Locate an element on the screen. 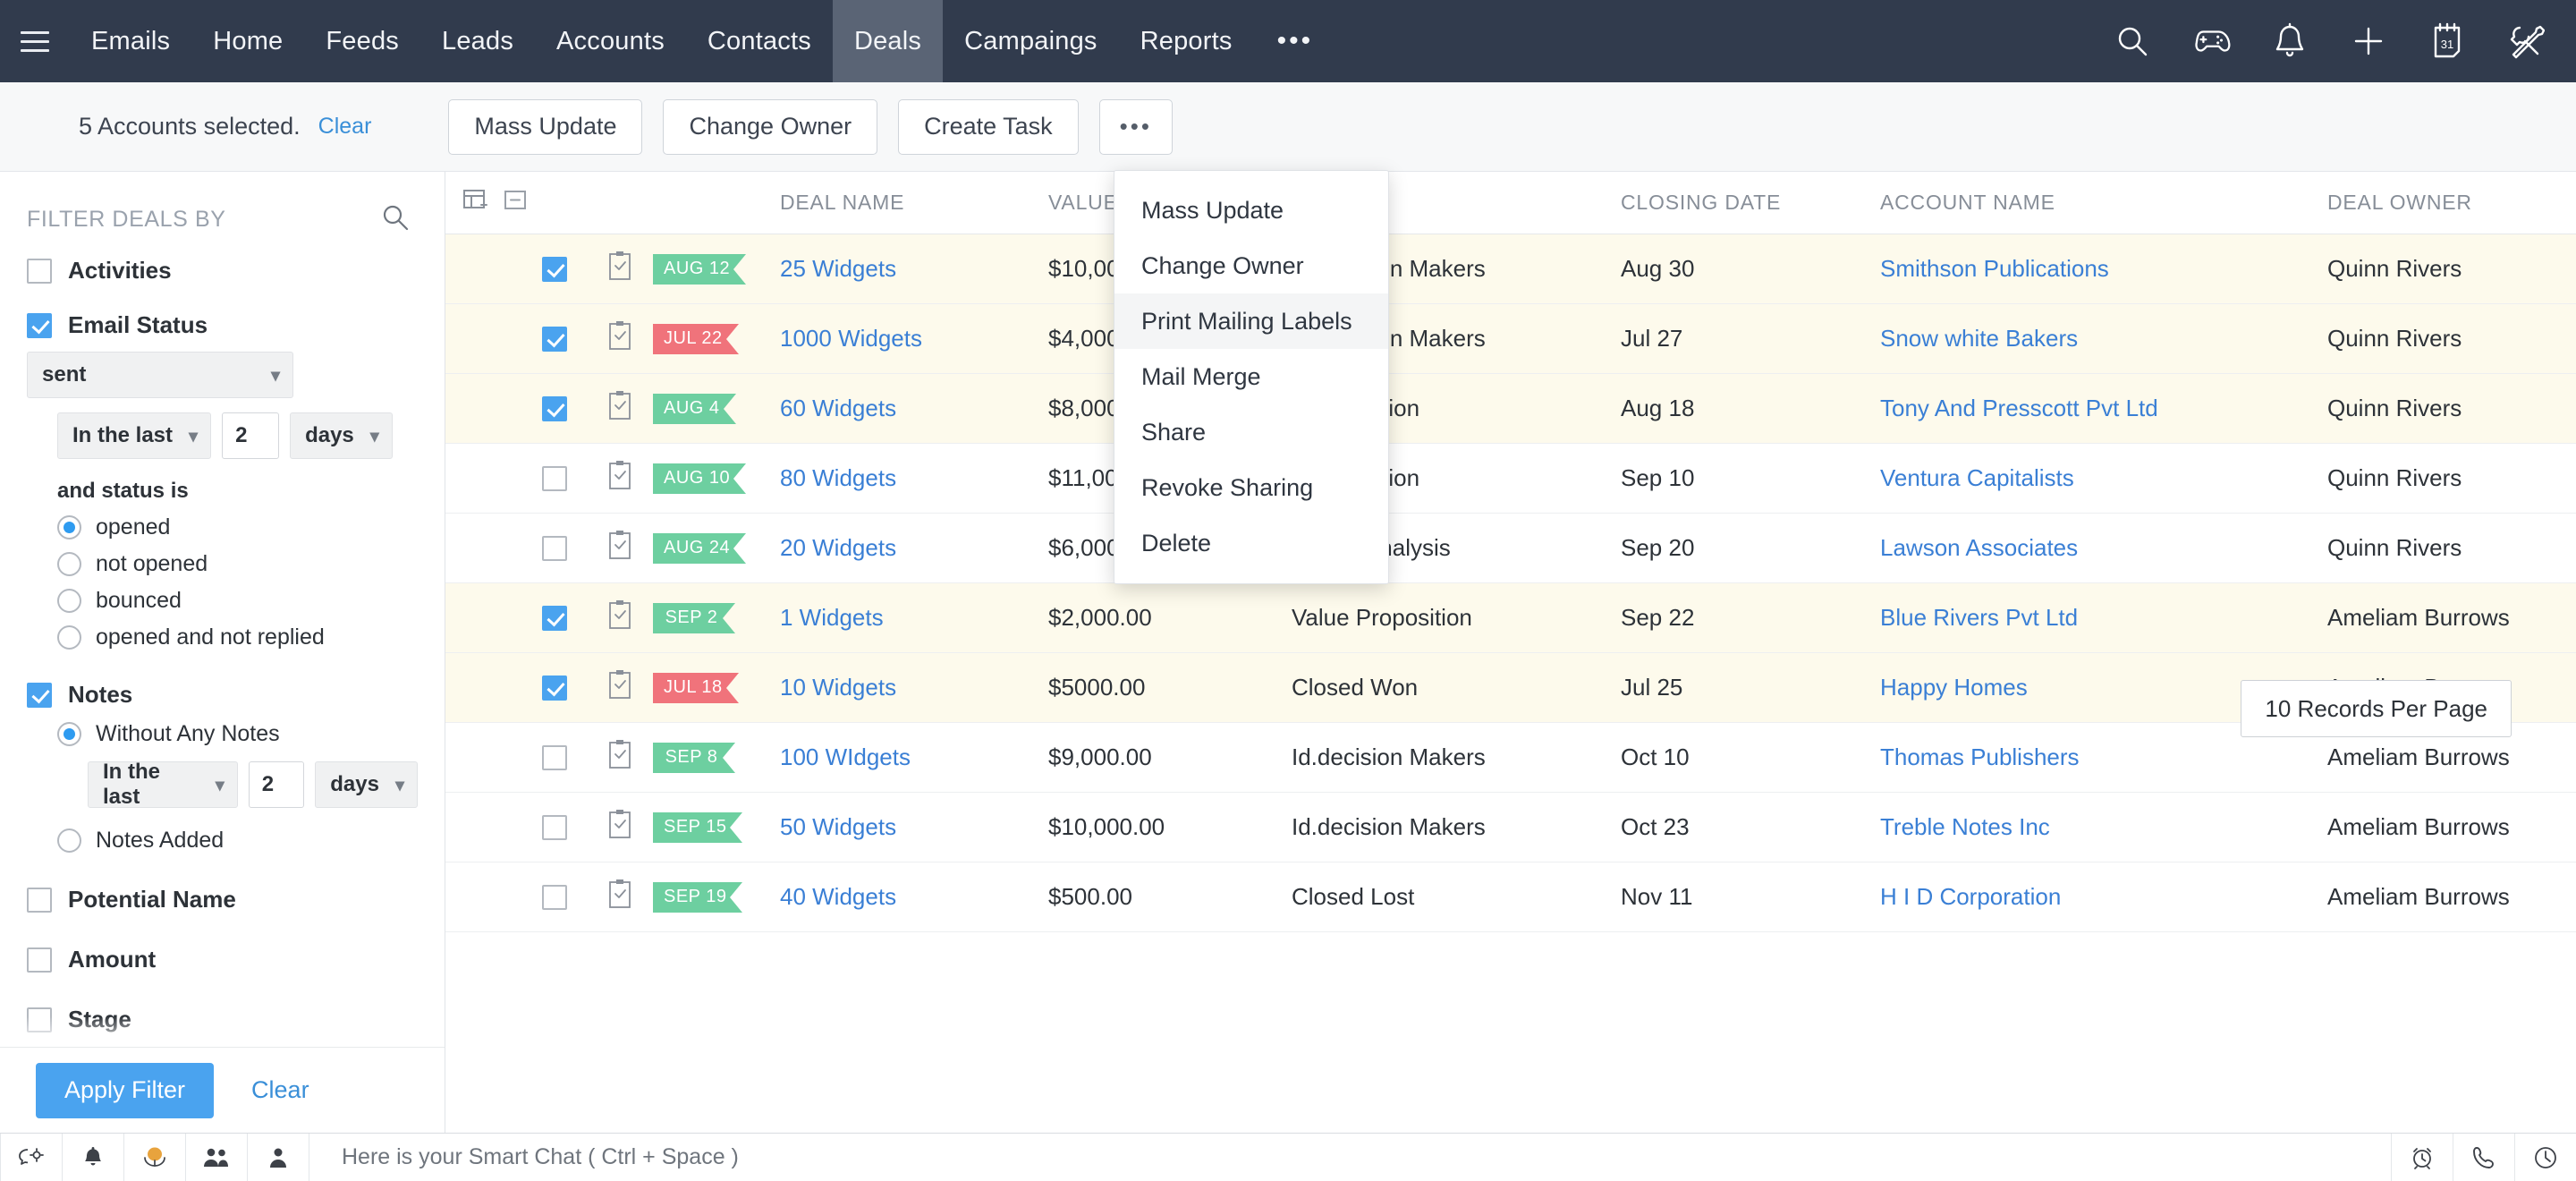  nav-item-contacts: Contacts is located at coordinates (759, 41).